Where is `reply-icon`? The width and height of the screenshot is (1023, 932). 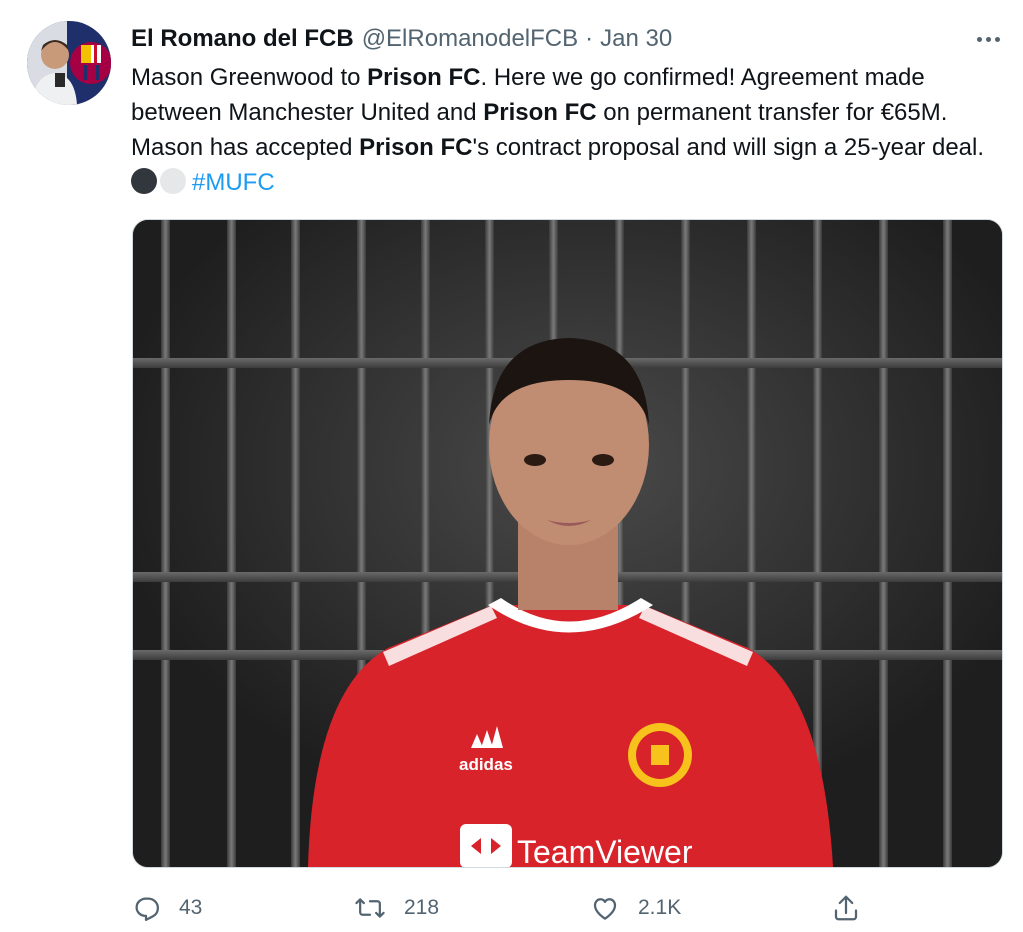
reply-icon is located at coordinates (146, 908).